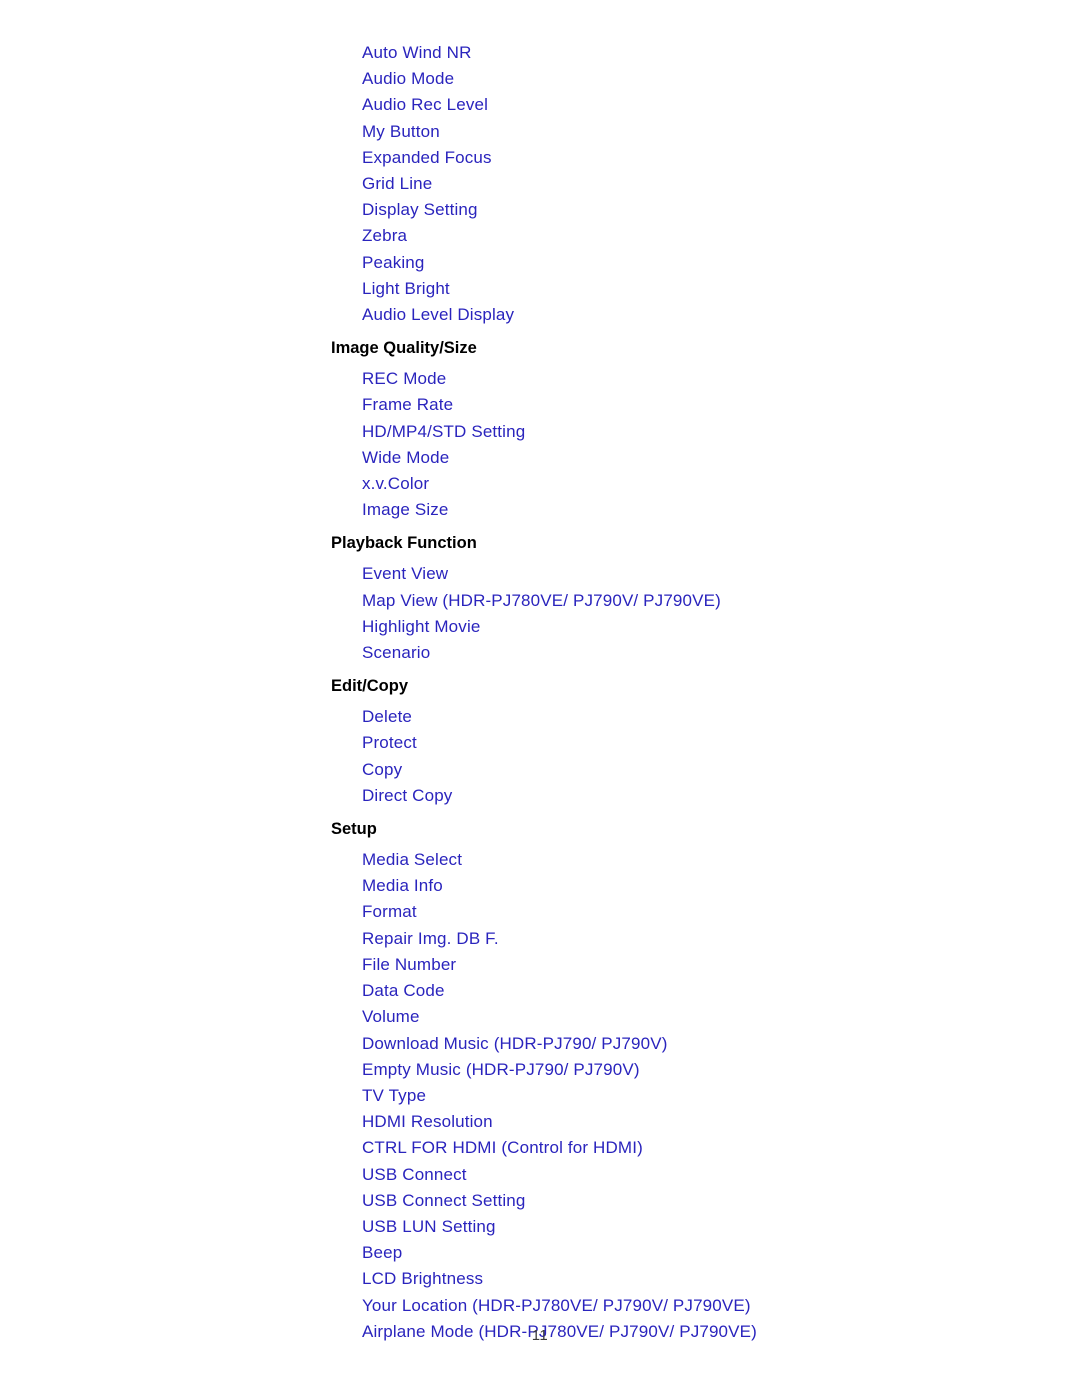 This screenshot has width=1080, height=1397. I want to click on list-item: HD/MP4/STD Setting, so click(681, 432).